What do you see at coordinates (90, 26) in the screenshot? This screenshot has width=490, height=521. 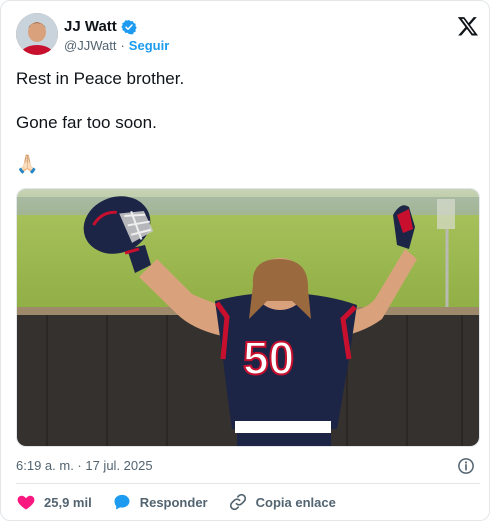 I see `author-name: JJ Watt` at bounding box center [90, 26].